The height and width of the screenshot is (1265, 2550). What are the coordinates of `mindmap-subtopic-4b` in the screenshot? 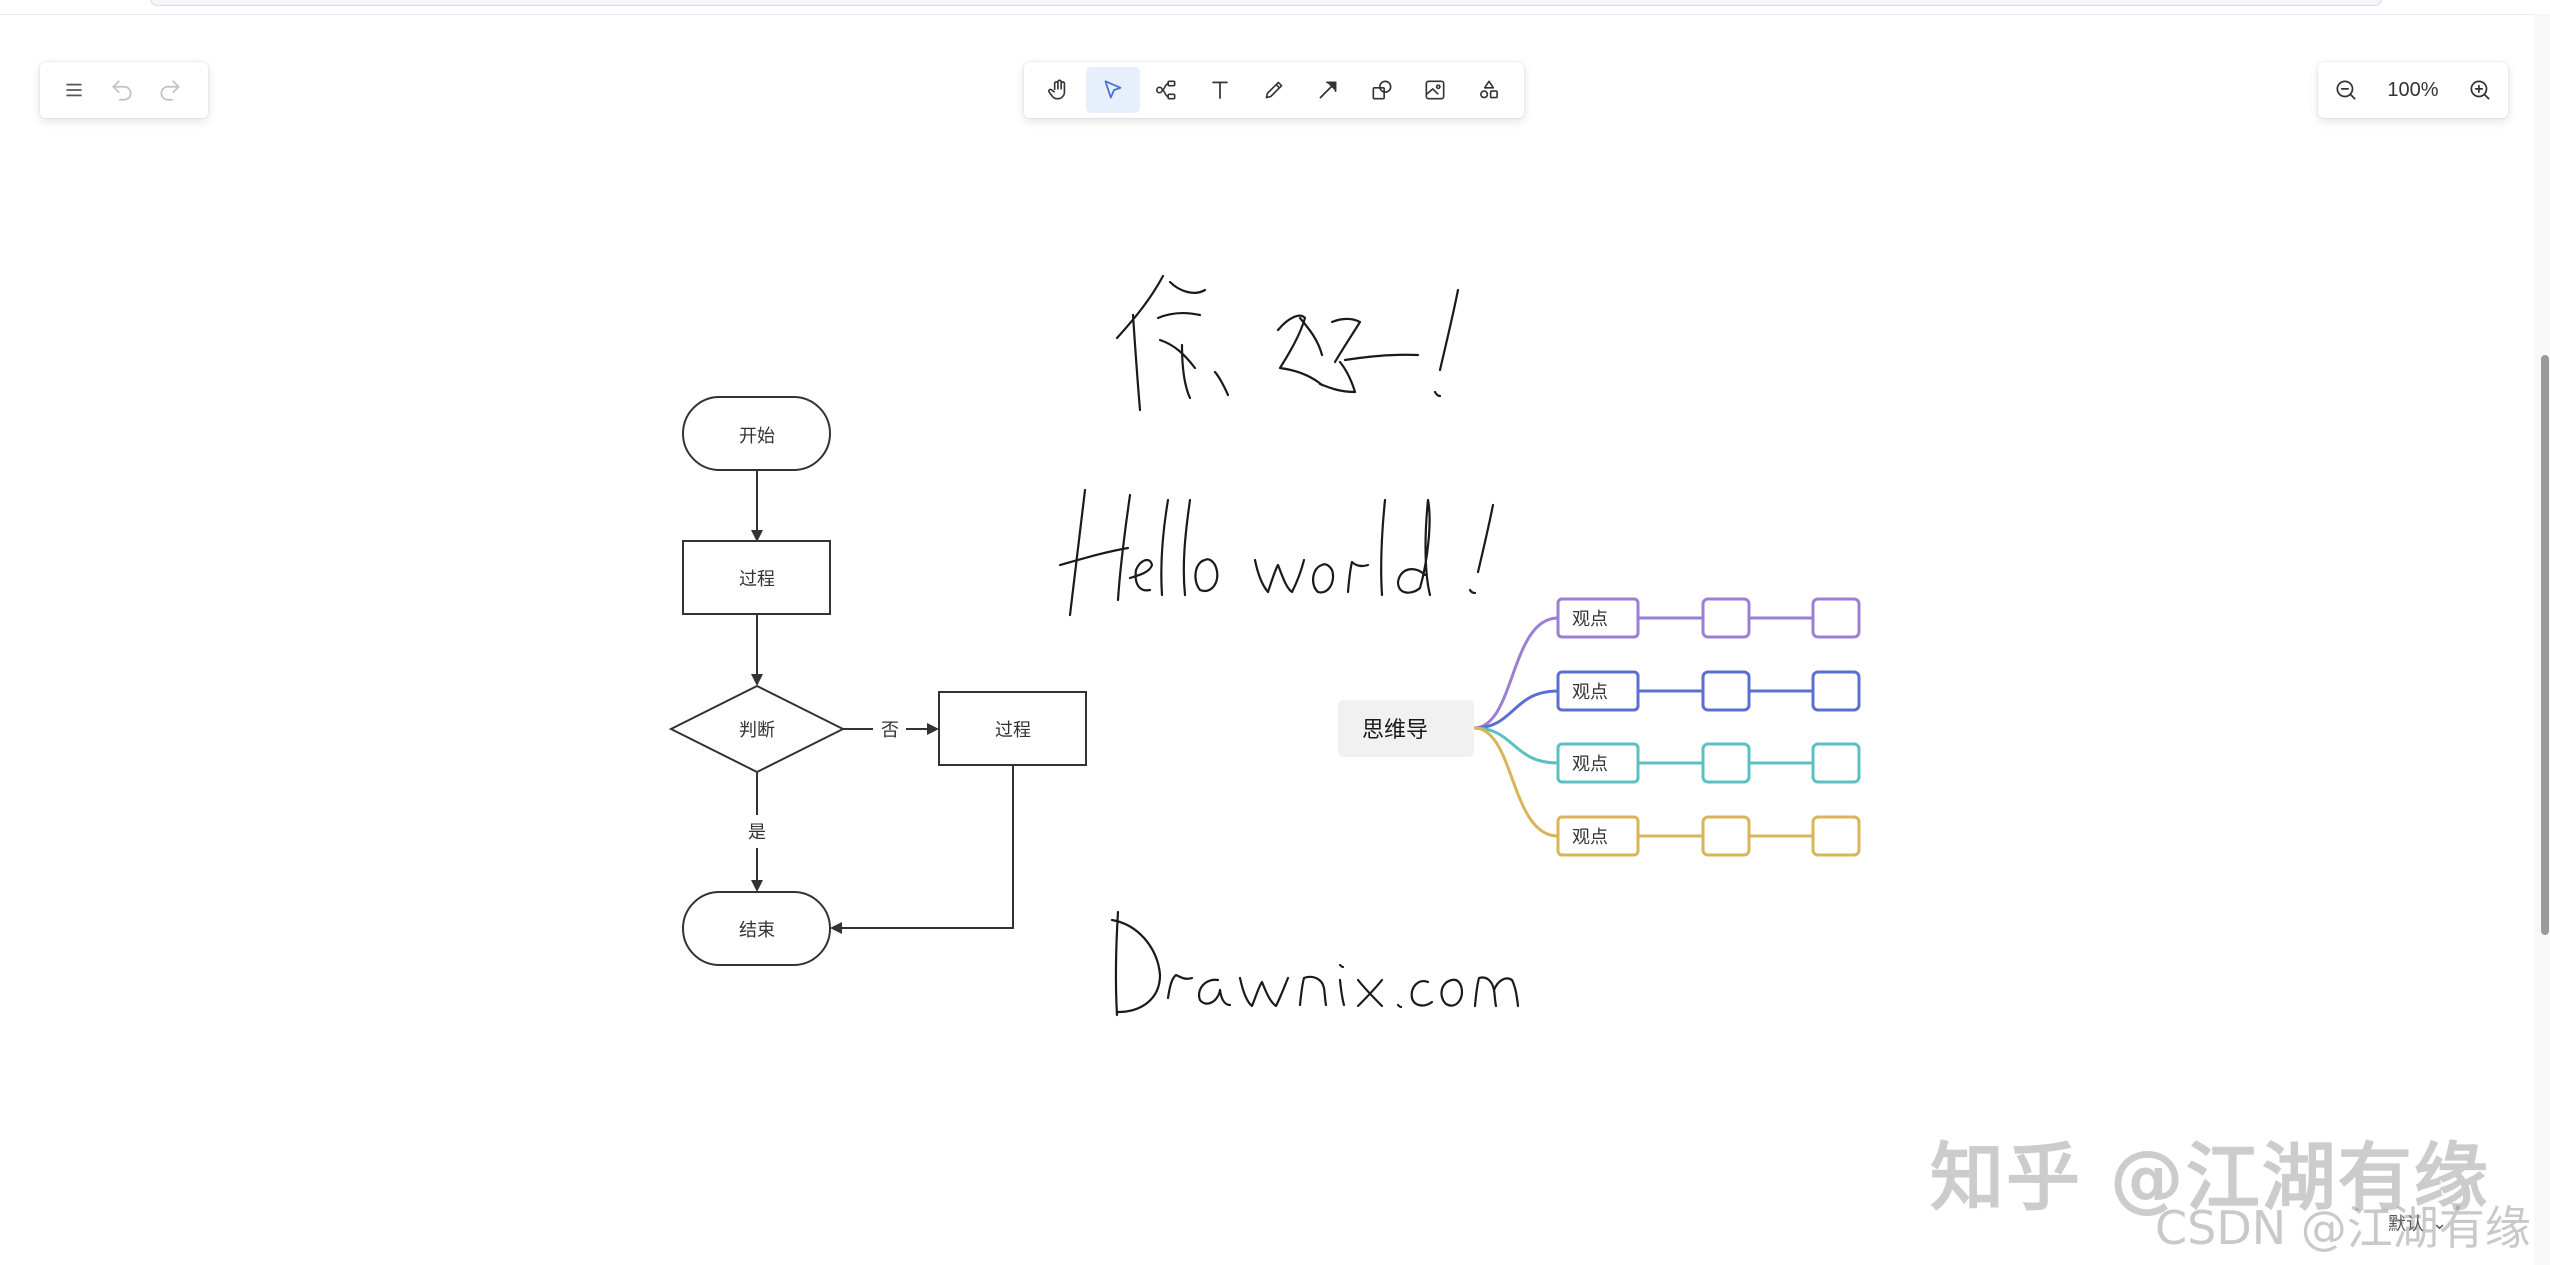 It's located at (1836, 836).